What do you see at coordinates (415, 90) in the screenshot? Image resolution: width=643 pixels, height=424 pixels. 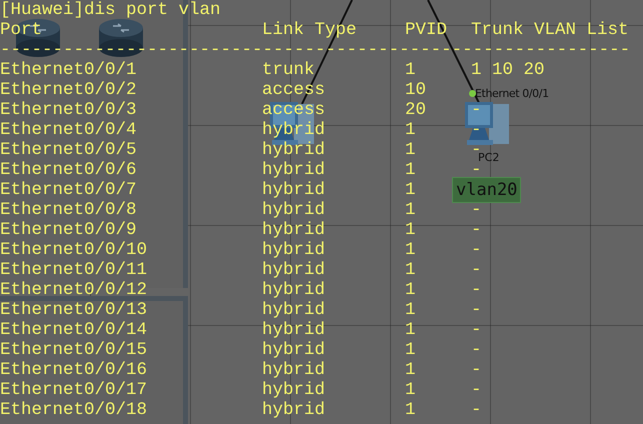 I see `pvid-cell: 10` at bounding box center [415, 90].